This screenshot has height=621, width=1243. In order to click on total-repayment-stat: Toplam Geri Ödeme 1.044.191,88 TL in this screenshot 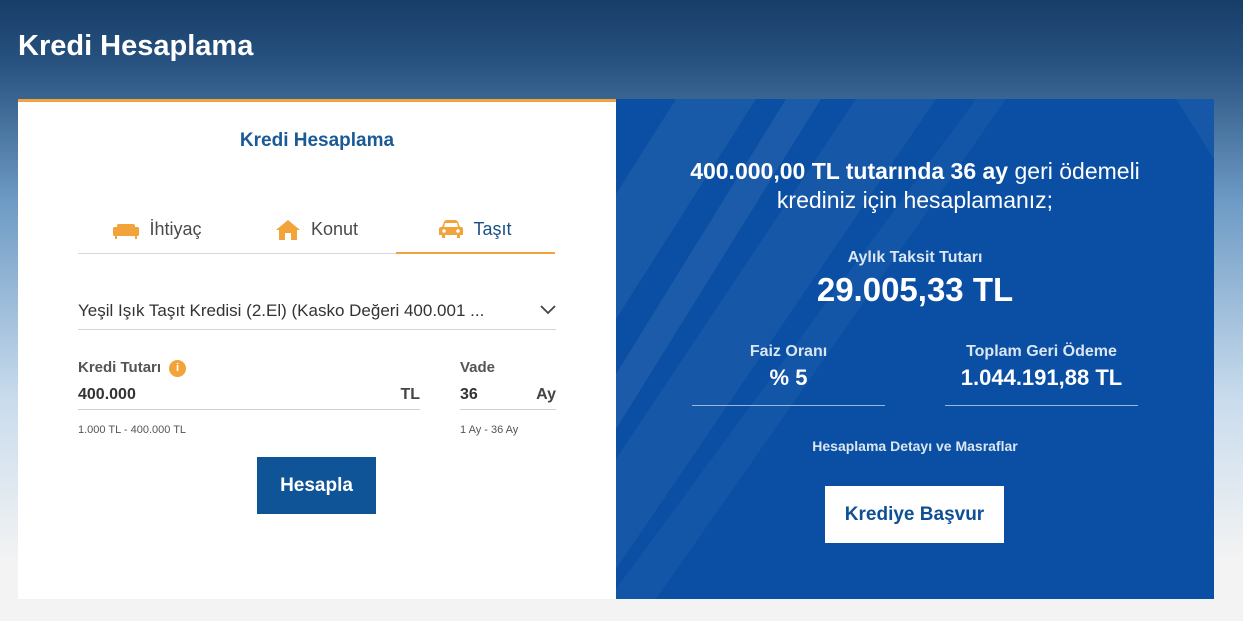, I will do `click(1041, 374)`.